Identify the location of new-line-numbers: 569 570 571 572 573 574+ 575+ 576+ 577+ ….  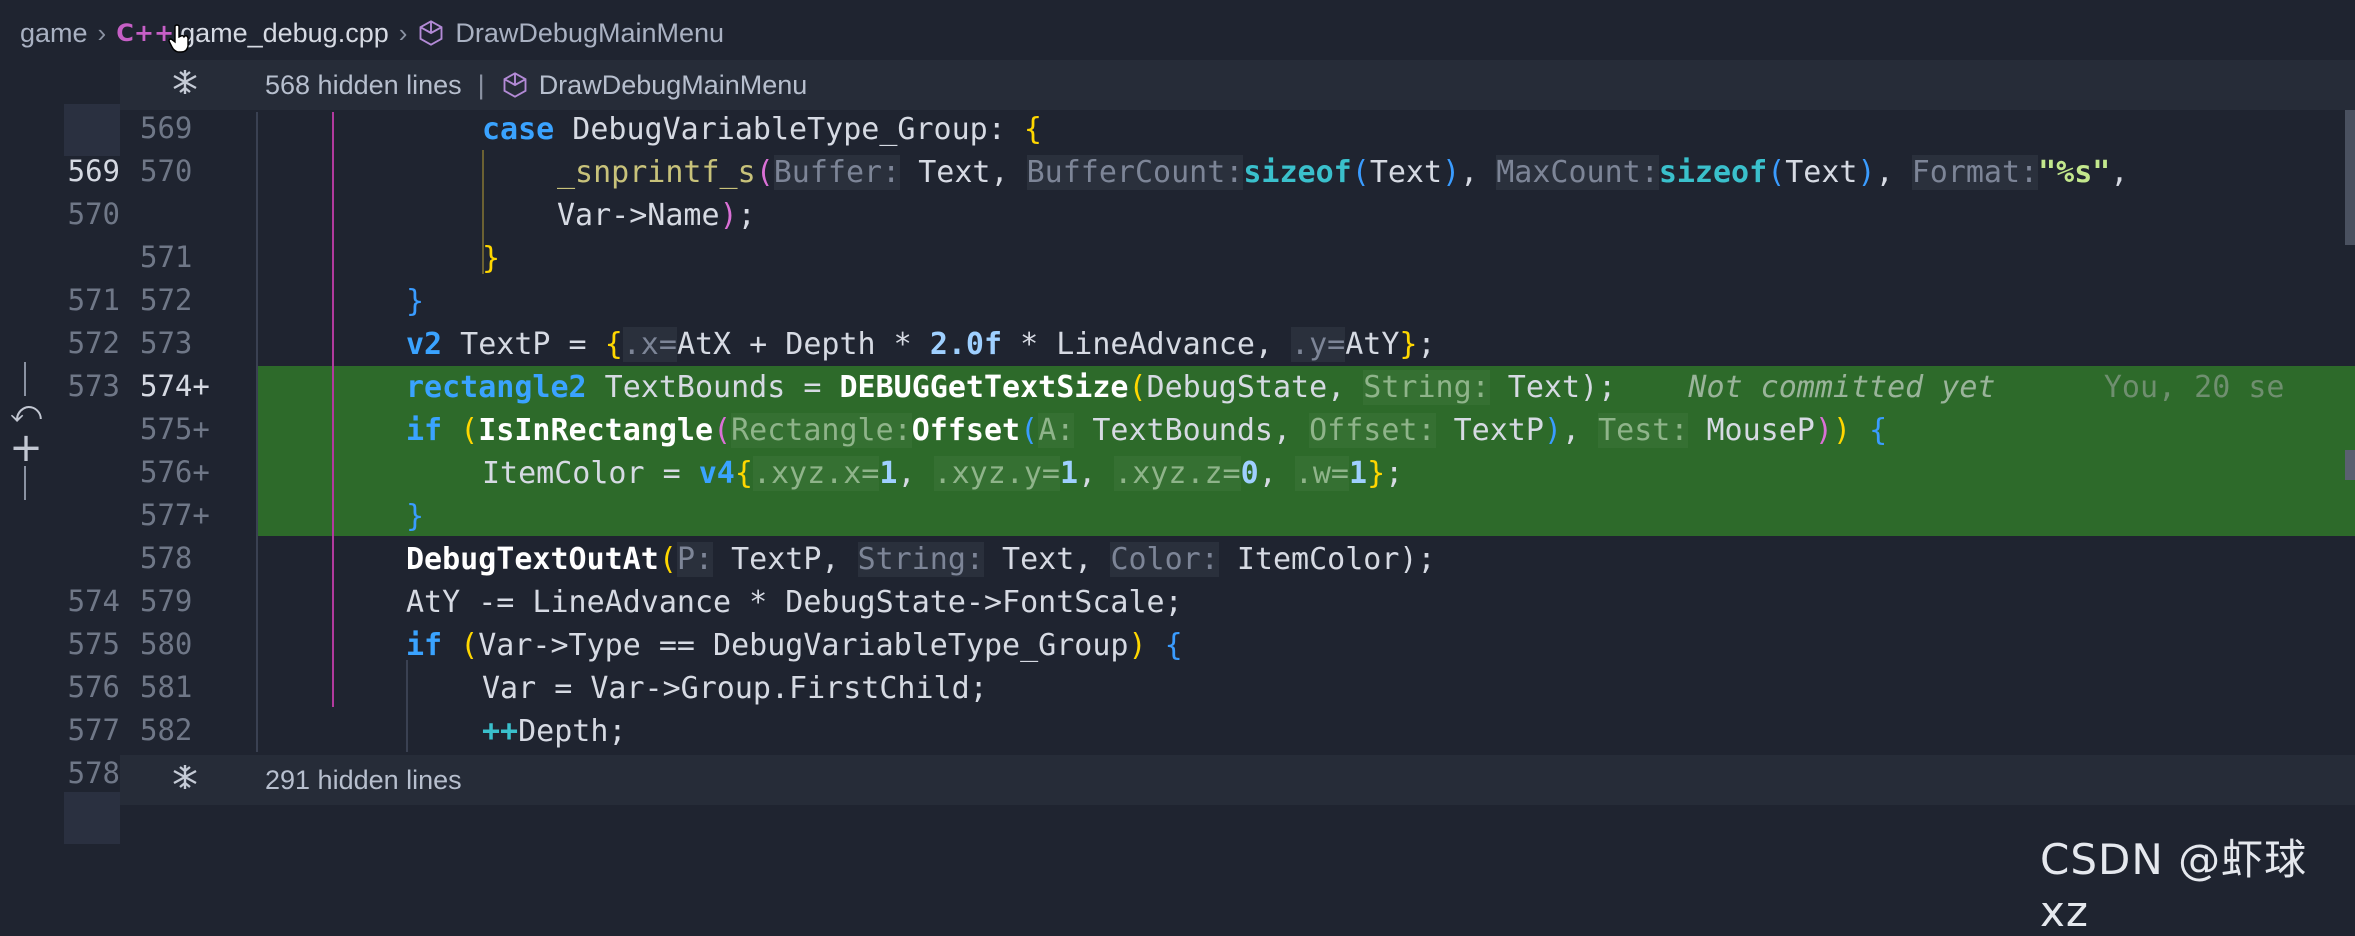
(190, 429).